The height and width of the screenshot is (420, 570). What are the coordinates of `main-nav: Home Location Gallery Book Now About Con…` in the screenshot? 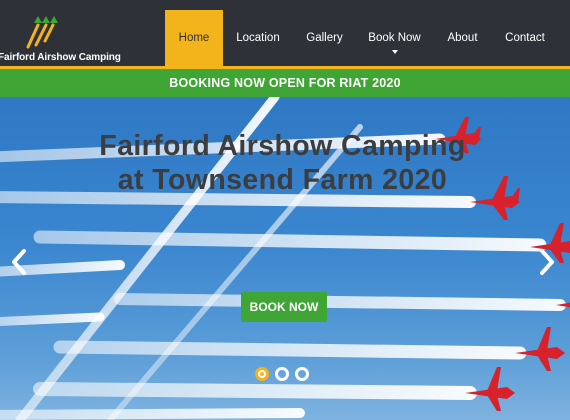 It's located at (361, 38).